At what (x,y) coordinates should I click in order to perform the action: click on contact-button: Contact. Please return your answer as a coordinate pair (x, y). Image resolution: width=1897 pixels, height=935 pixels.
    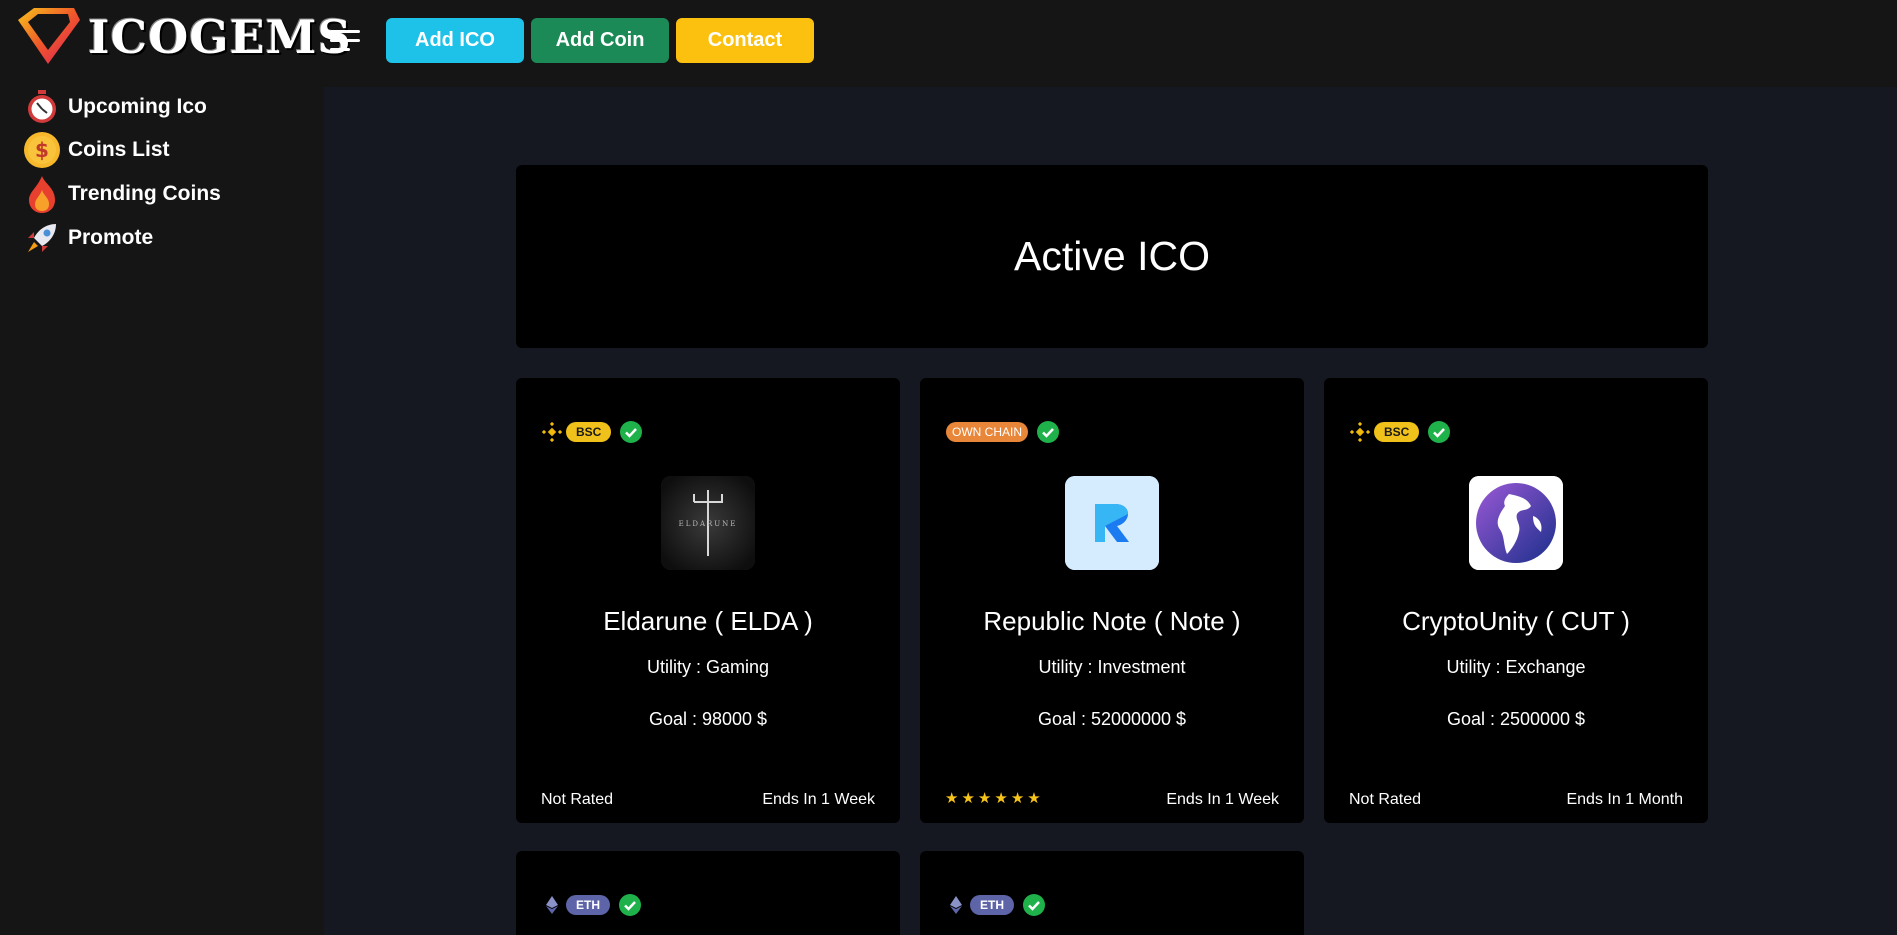
    Looking at the image, I should click on (745, 40).